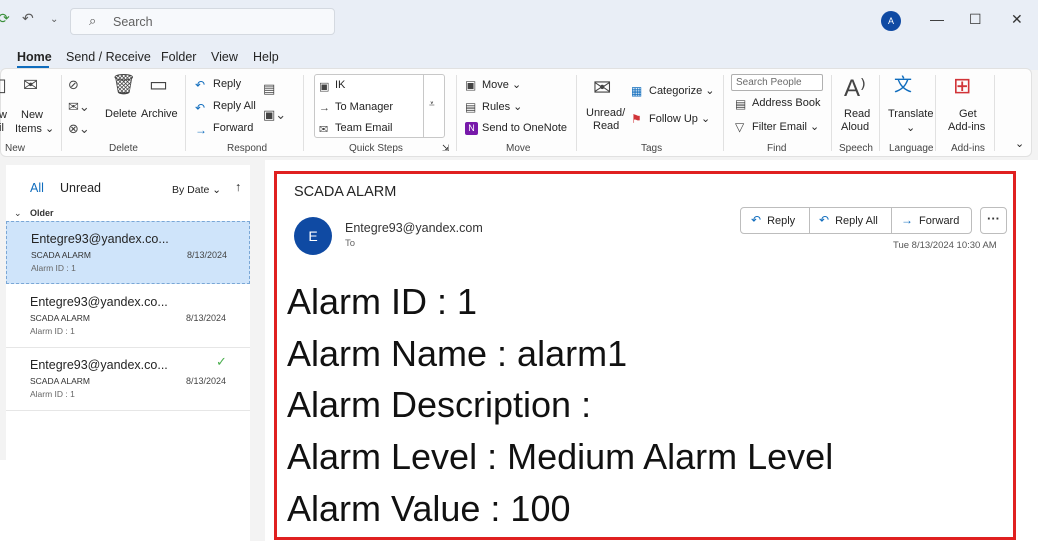  Describe the element at coordinates (234, 106) in the screenshot. I see `ribbon-reply-all-button: Reply All` at that location.